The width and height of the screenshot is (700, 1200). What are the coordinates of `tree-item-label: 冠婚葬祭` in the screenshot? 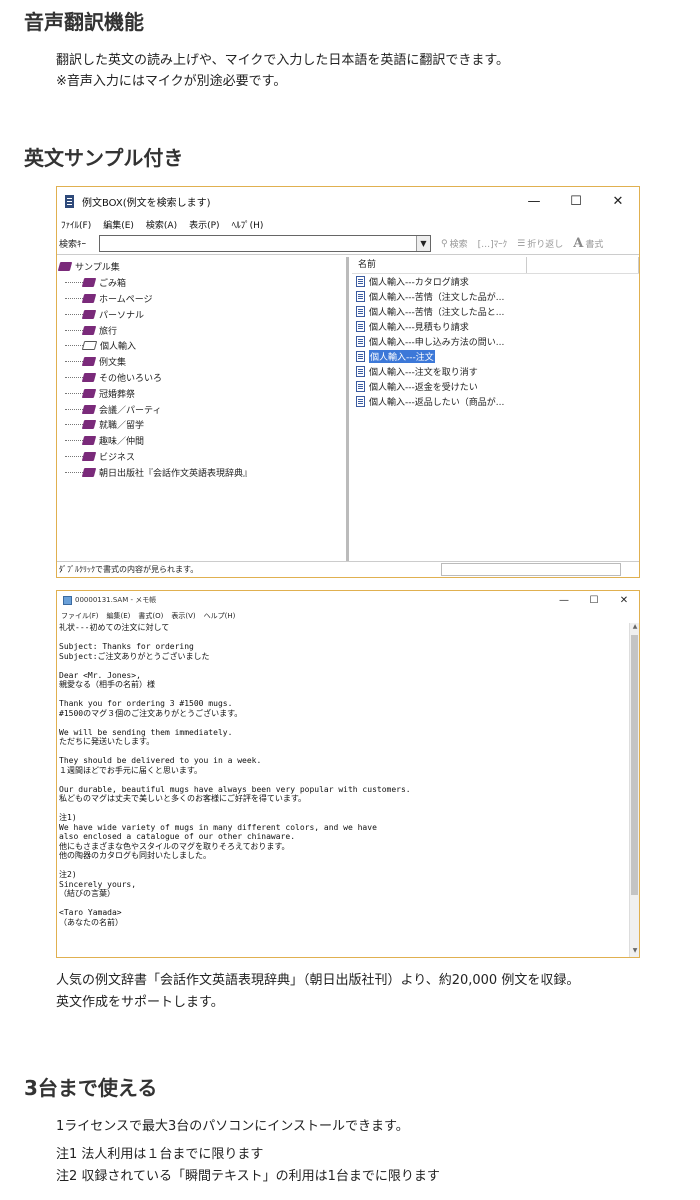 It's located at (117, 394).